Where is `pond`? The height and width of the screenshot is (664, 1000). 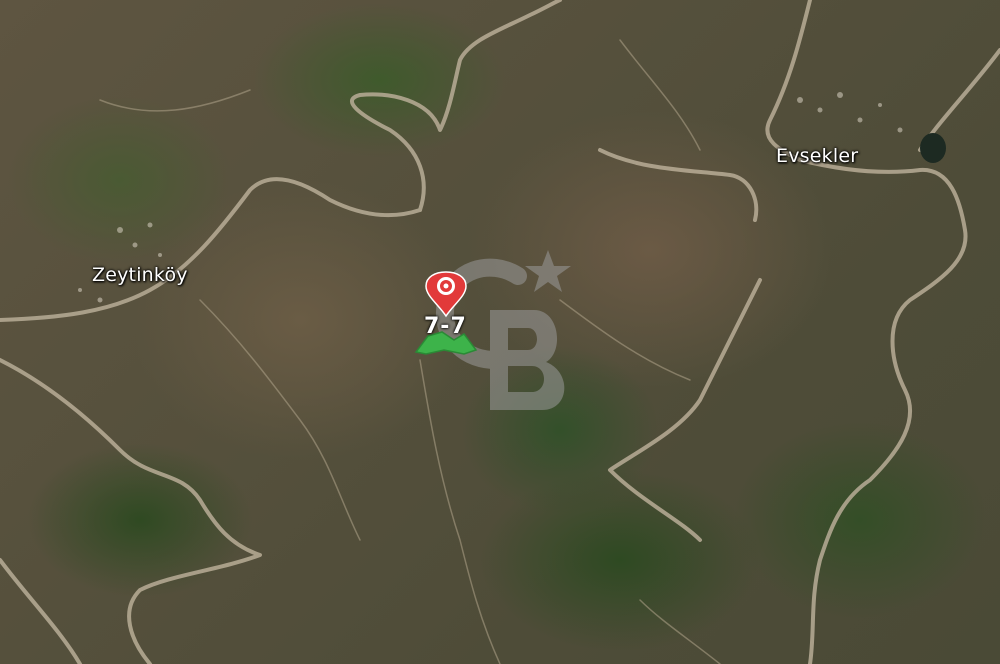
pond is located at coordinates (933, 148).